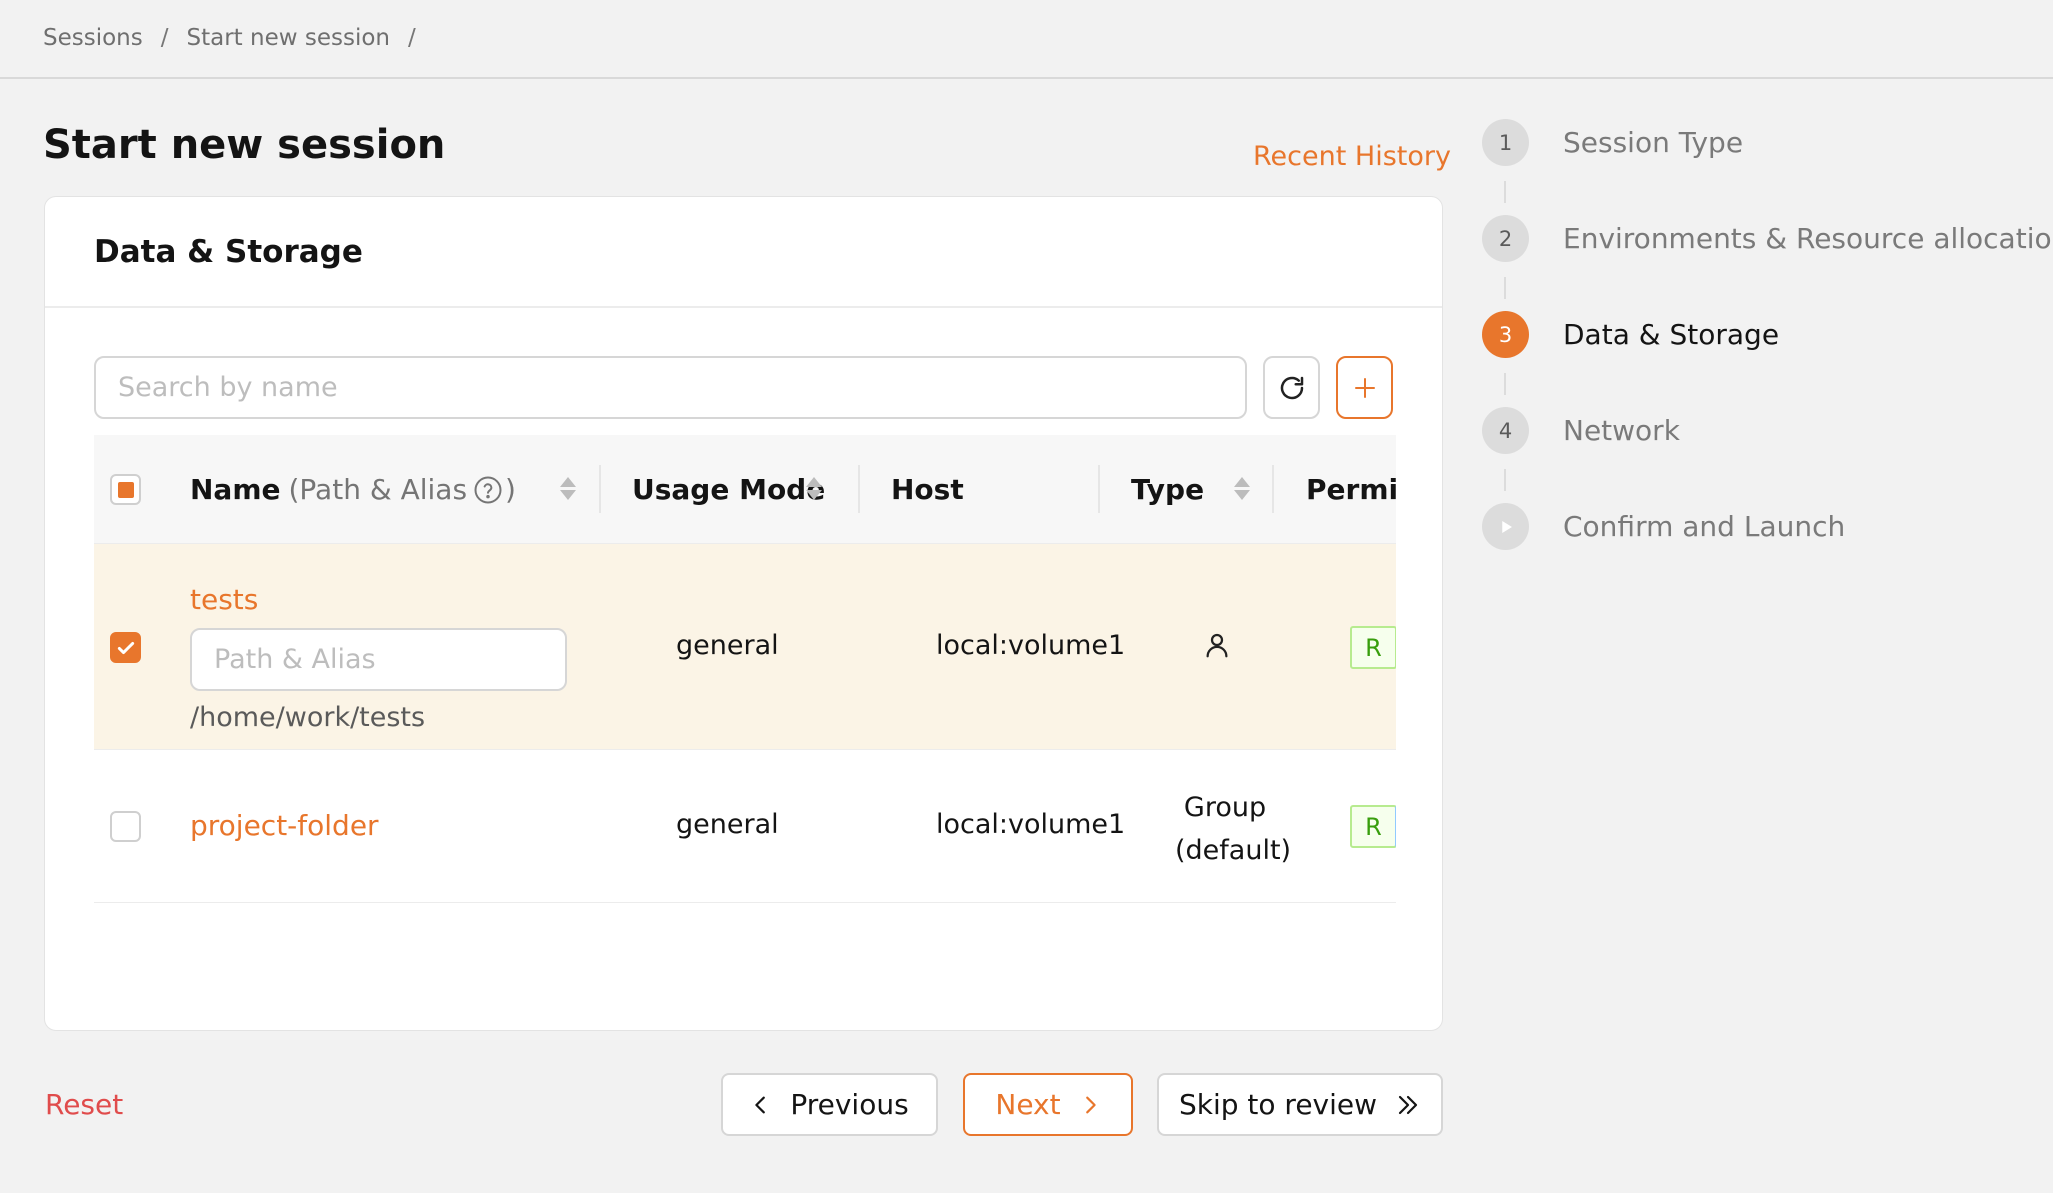 This screenshot has height=1193, width=2053. What do you see at coordinates (1621, 430) in the screenshot?
I see `step-label: Network` at bounding box center [1621, 430].